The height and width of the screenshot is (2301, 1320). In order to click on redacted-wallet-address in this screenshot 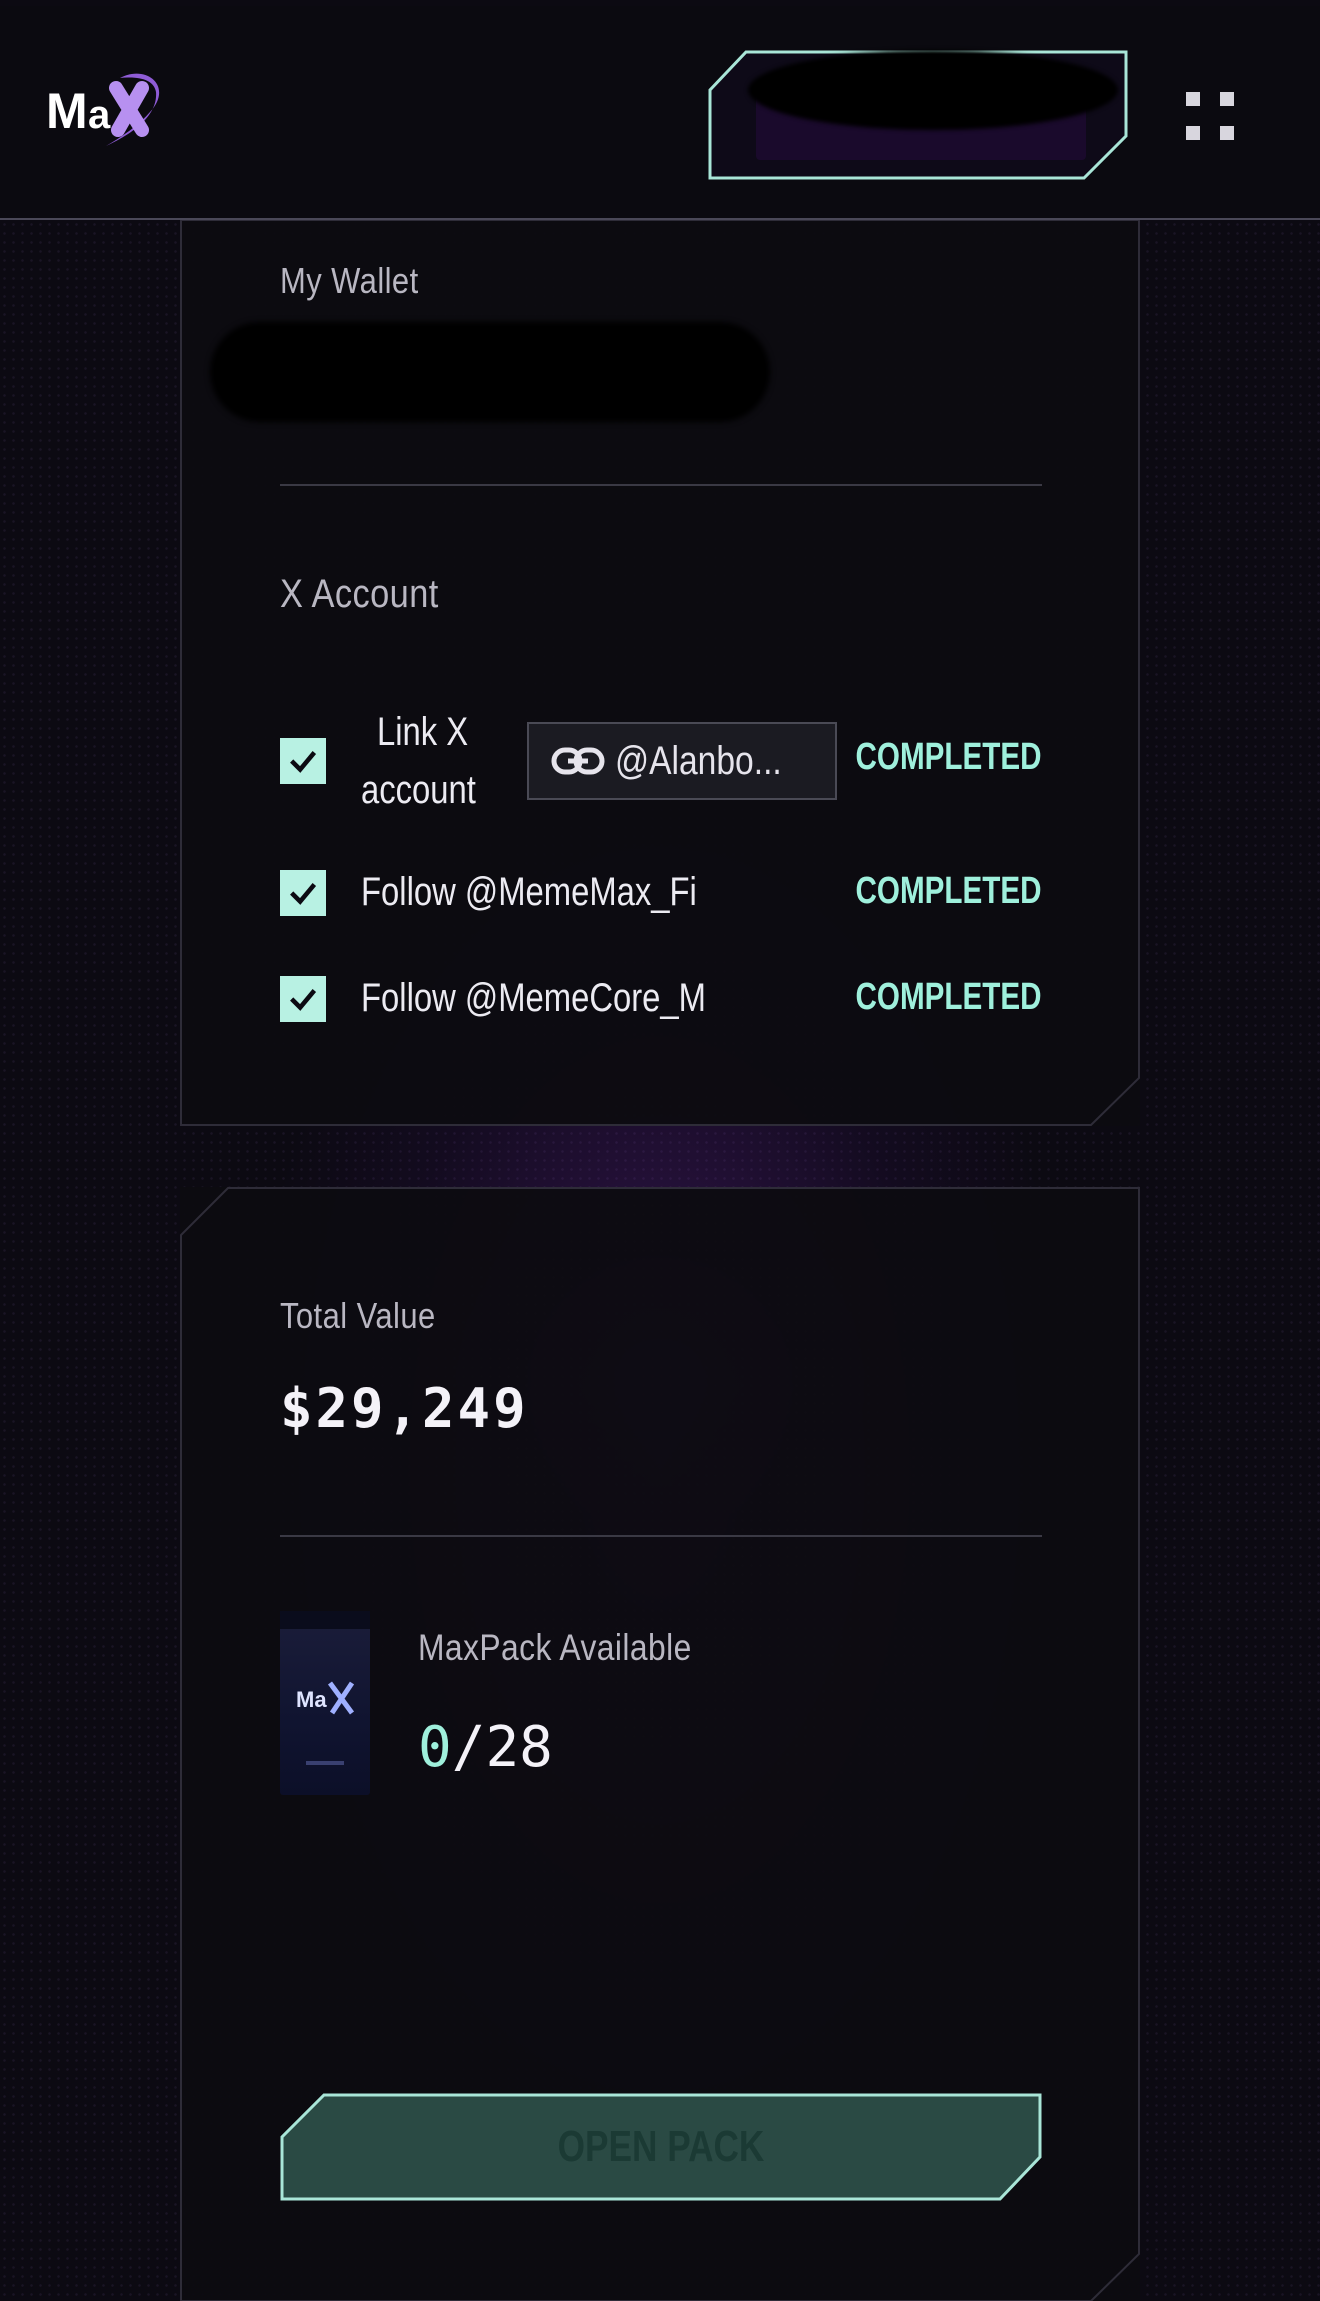, I will do `click(490, 372)`.